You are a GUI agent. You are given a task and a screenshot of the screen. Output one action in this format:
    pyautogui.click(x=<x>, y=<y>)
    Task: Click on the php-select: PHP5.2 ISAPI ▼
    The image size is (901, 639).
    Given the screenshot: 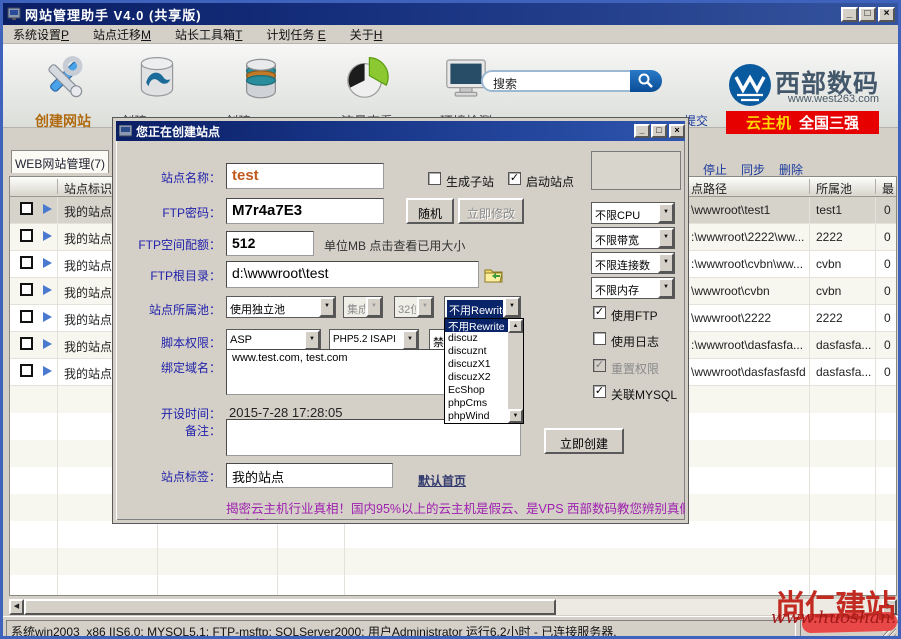 What is the action you would take?
    pyautogui.click(x=374, y=340)
    